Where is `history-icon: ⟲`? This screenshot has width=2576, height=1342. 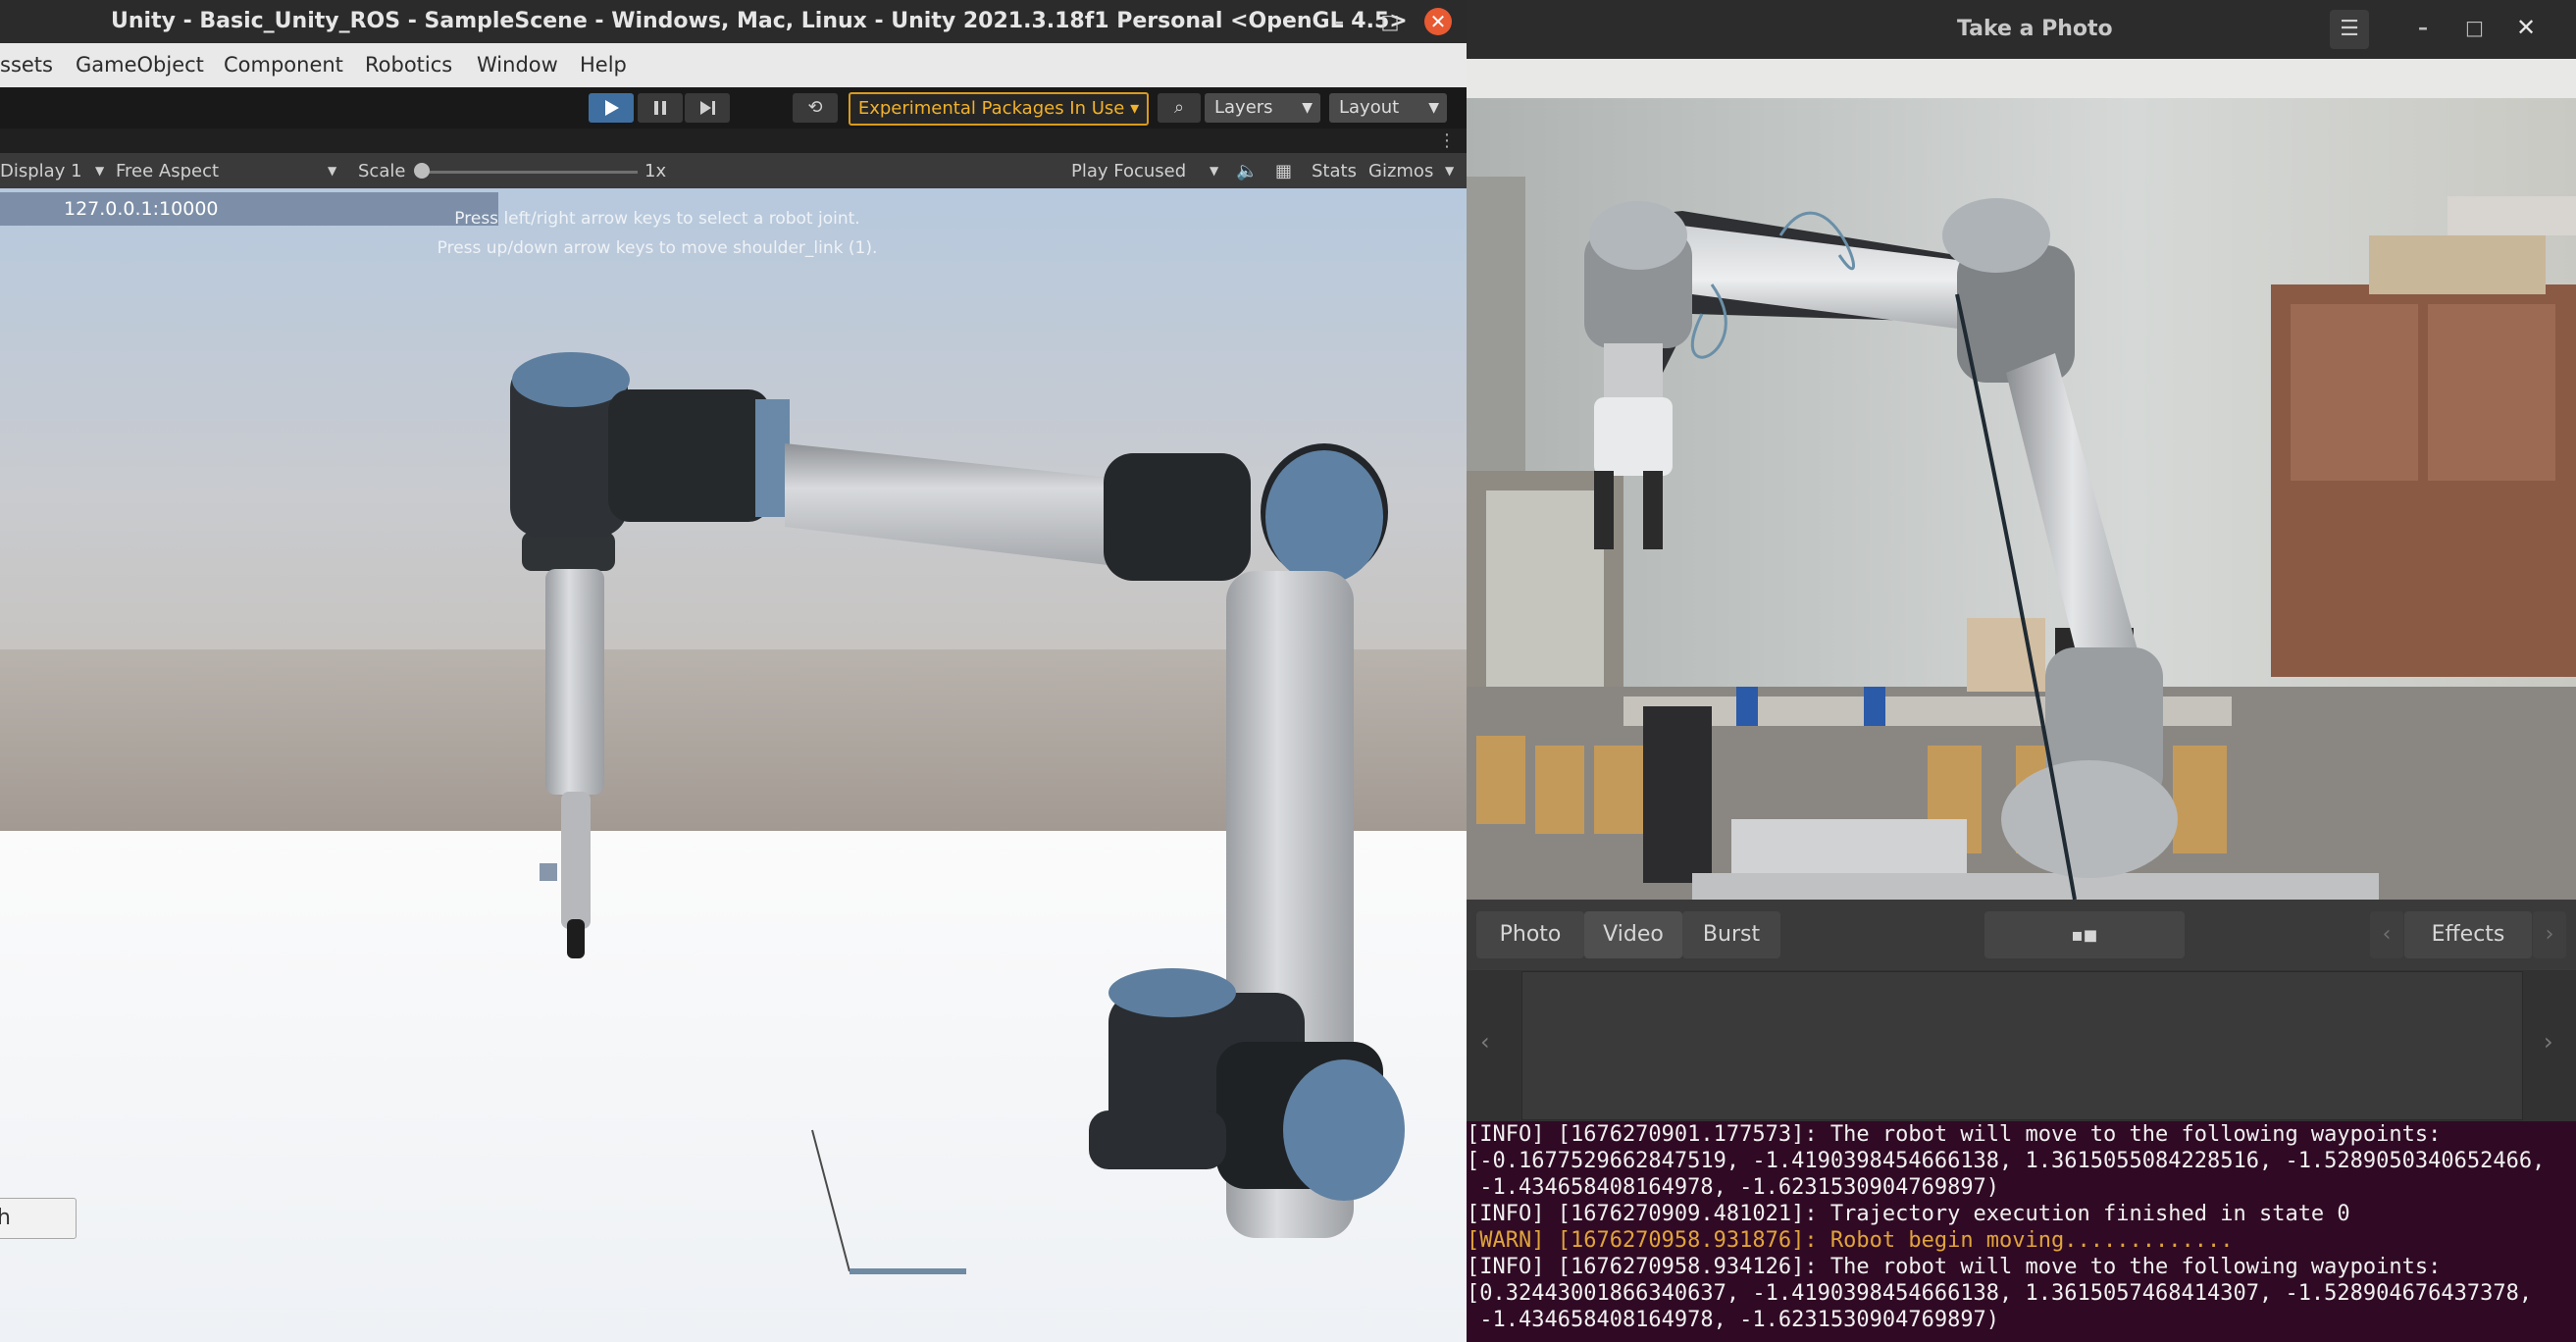
history-icon: ⟲ is located at coordinates (815, 107).